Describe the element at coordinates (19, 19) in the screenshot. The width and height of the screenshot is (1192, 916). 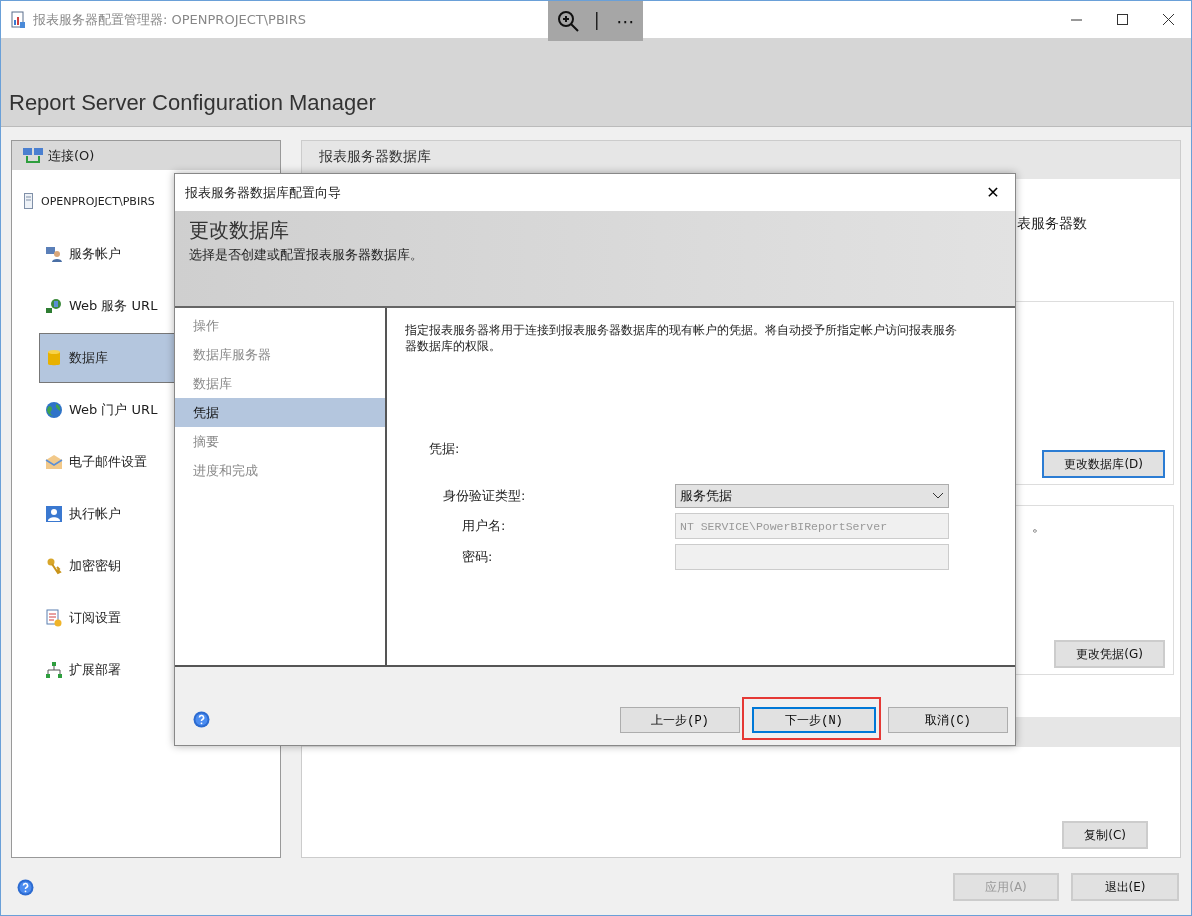
I see `report-app-icon` at that location.